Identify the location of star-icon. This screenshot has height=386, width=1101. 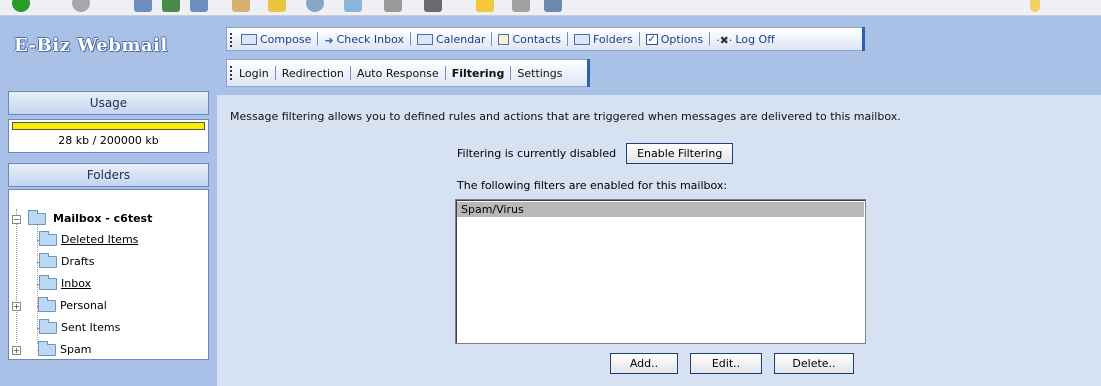
(277, 6).